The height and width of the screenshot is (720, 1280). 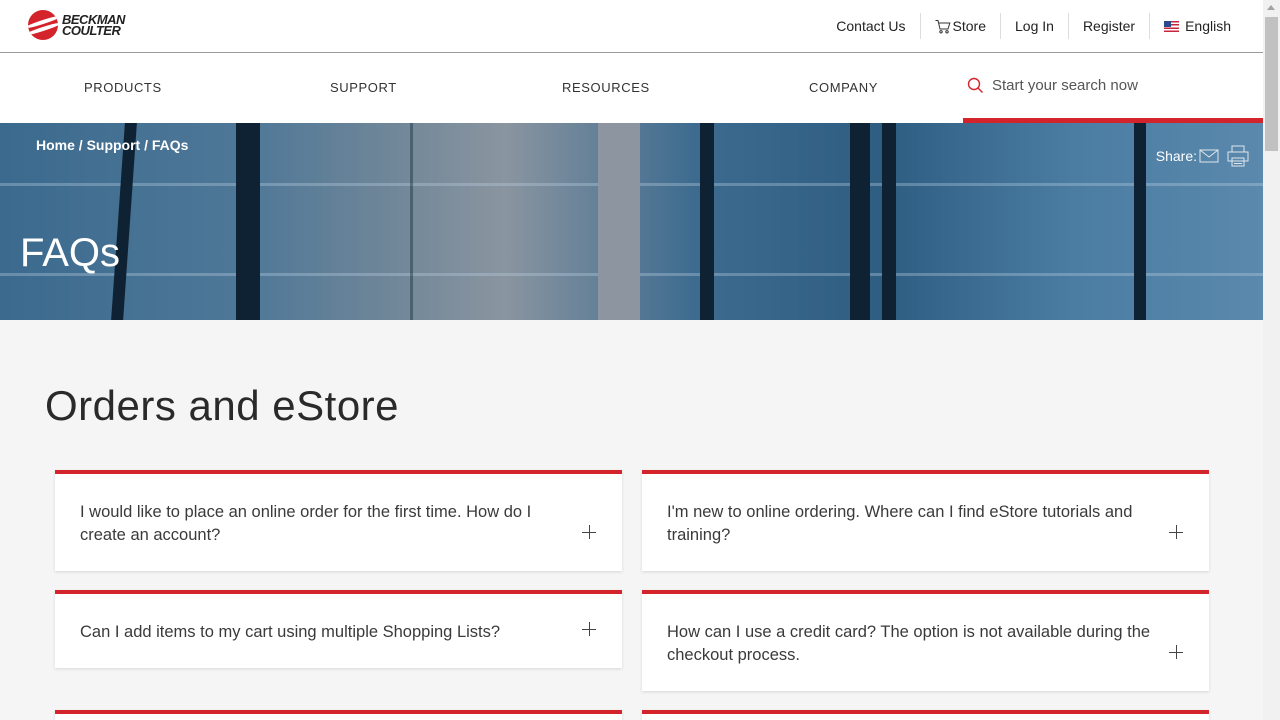 What do you see at coordinates (112, 145) in the screenshot?
I see `breadcrumb: Home / Support / FAQs` at bounding box center [112, 145].